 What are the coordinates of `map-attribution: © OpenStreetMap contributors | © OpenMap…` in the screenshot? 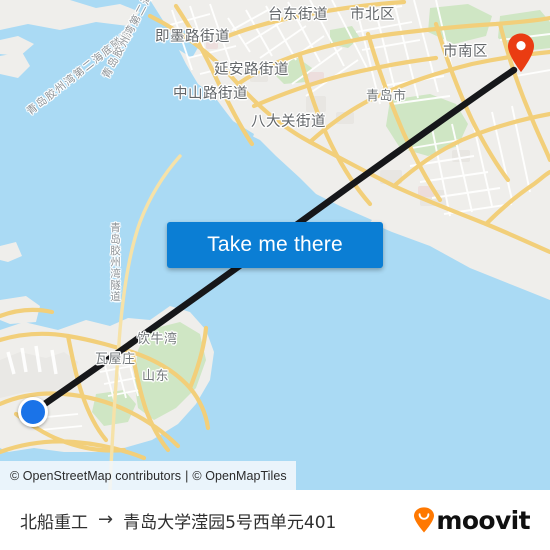 It's located at (148, 475).